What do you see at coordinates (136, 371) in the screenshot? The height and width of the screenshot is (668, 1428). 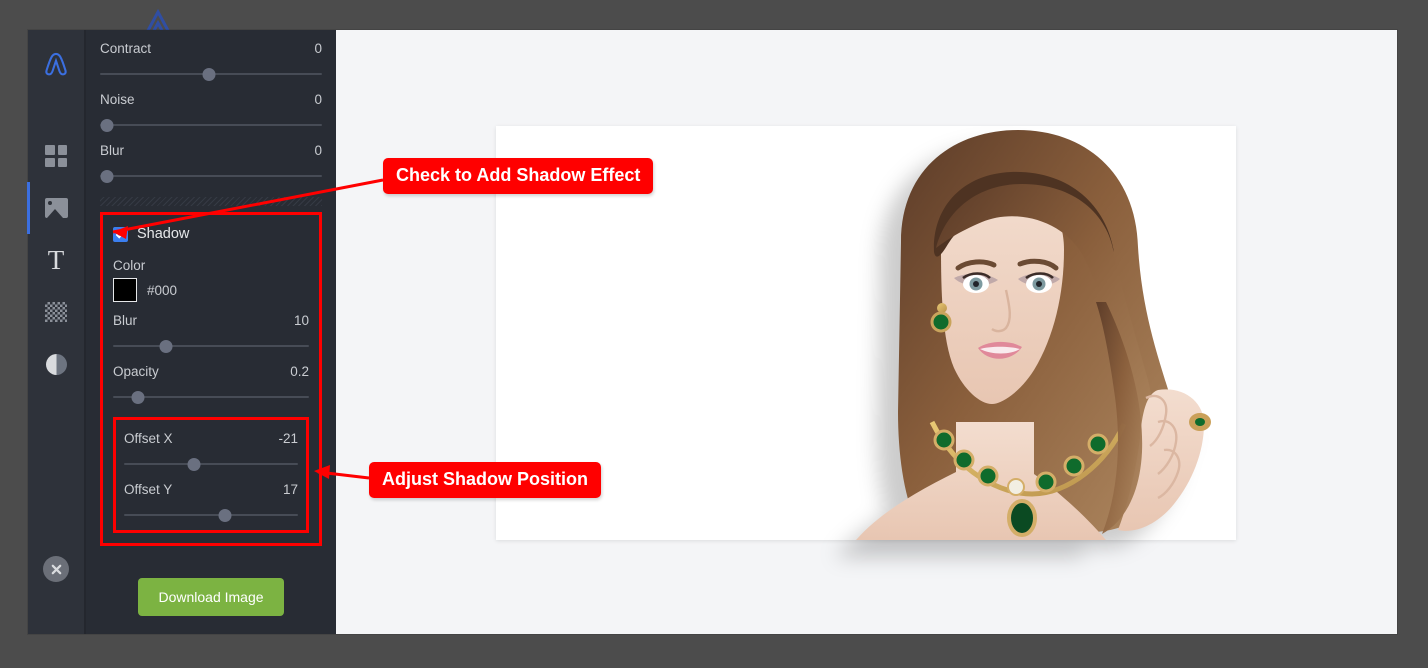 I see `slider-label: Opacity` at bounding box center [136, 371].